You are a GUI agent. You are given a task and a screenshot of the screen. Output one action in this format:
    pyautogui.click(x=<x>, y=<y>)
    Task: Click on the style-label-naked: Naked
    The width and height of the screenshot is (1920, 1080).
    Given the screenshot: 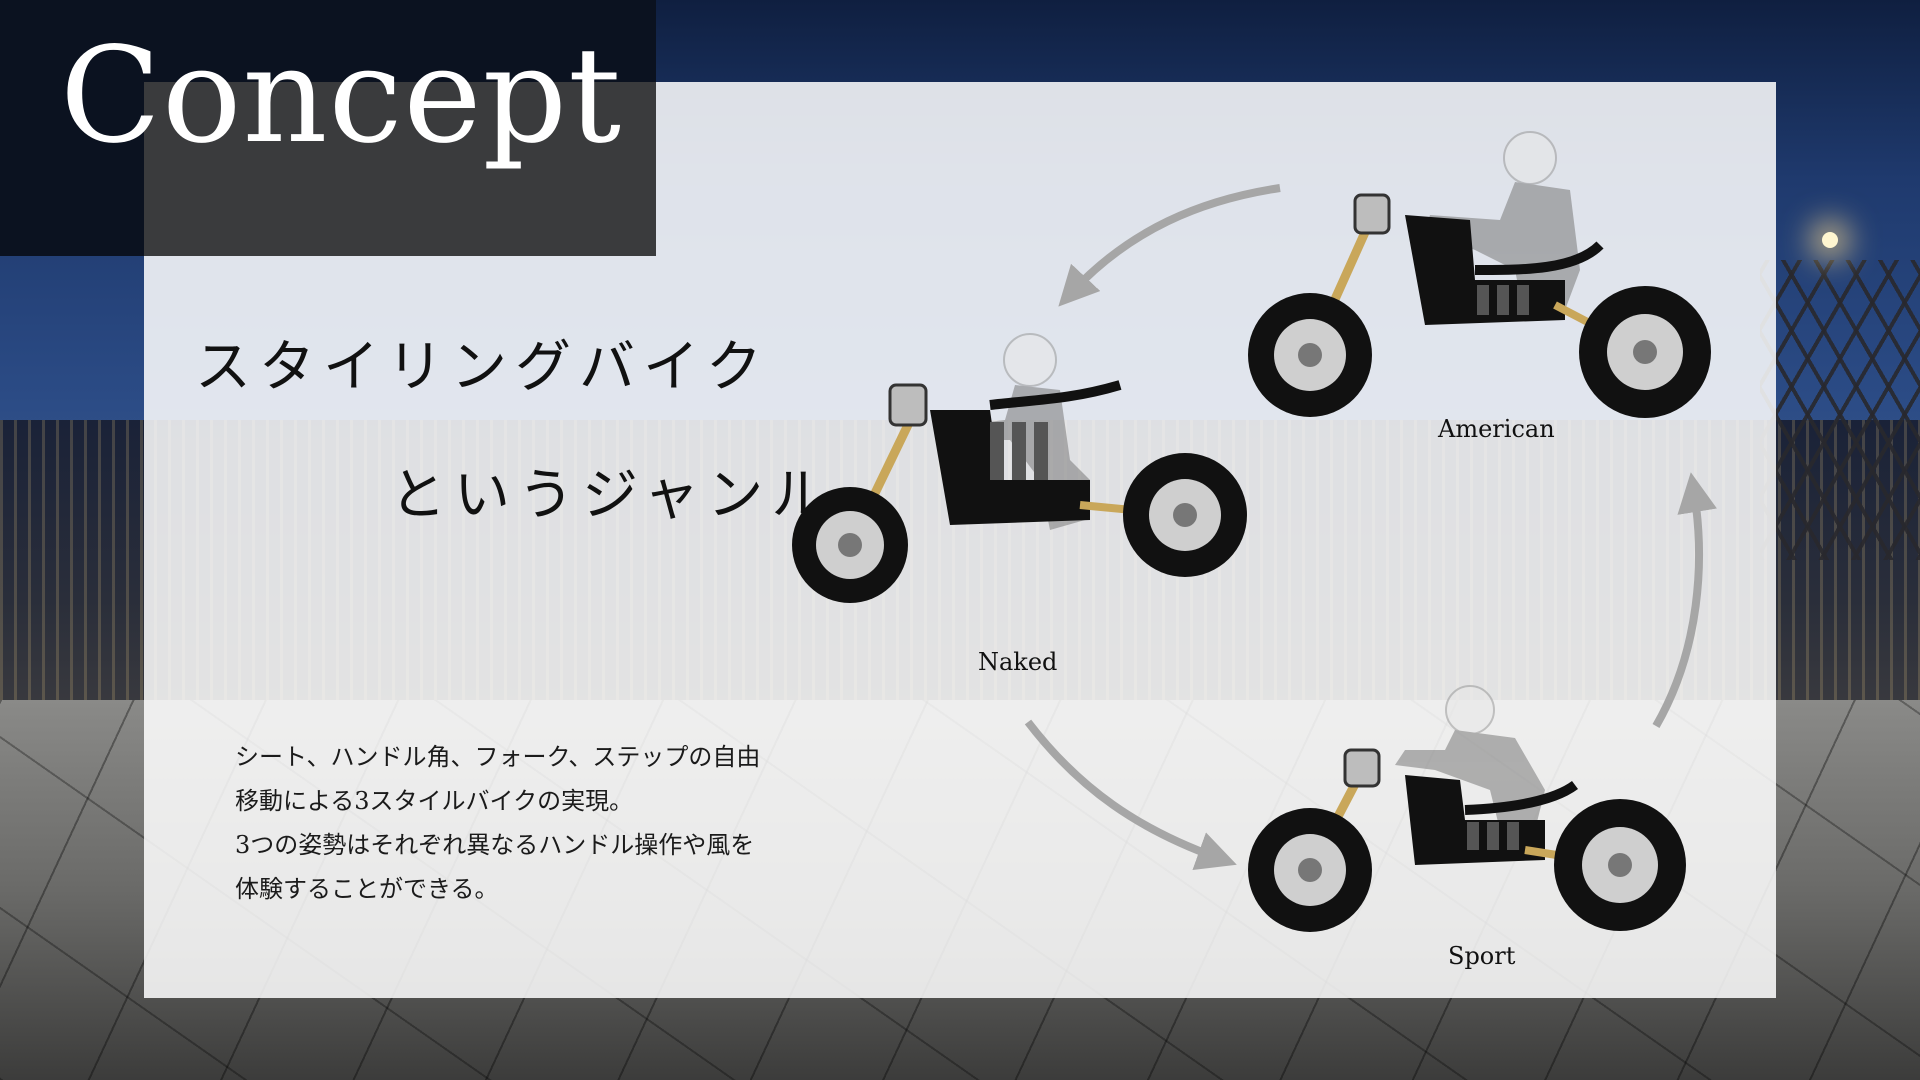 What is the action you would take?
    pyautogui.click(x=1018, y=662)
    